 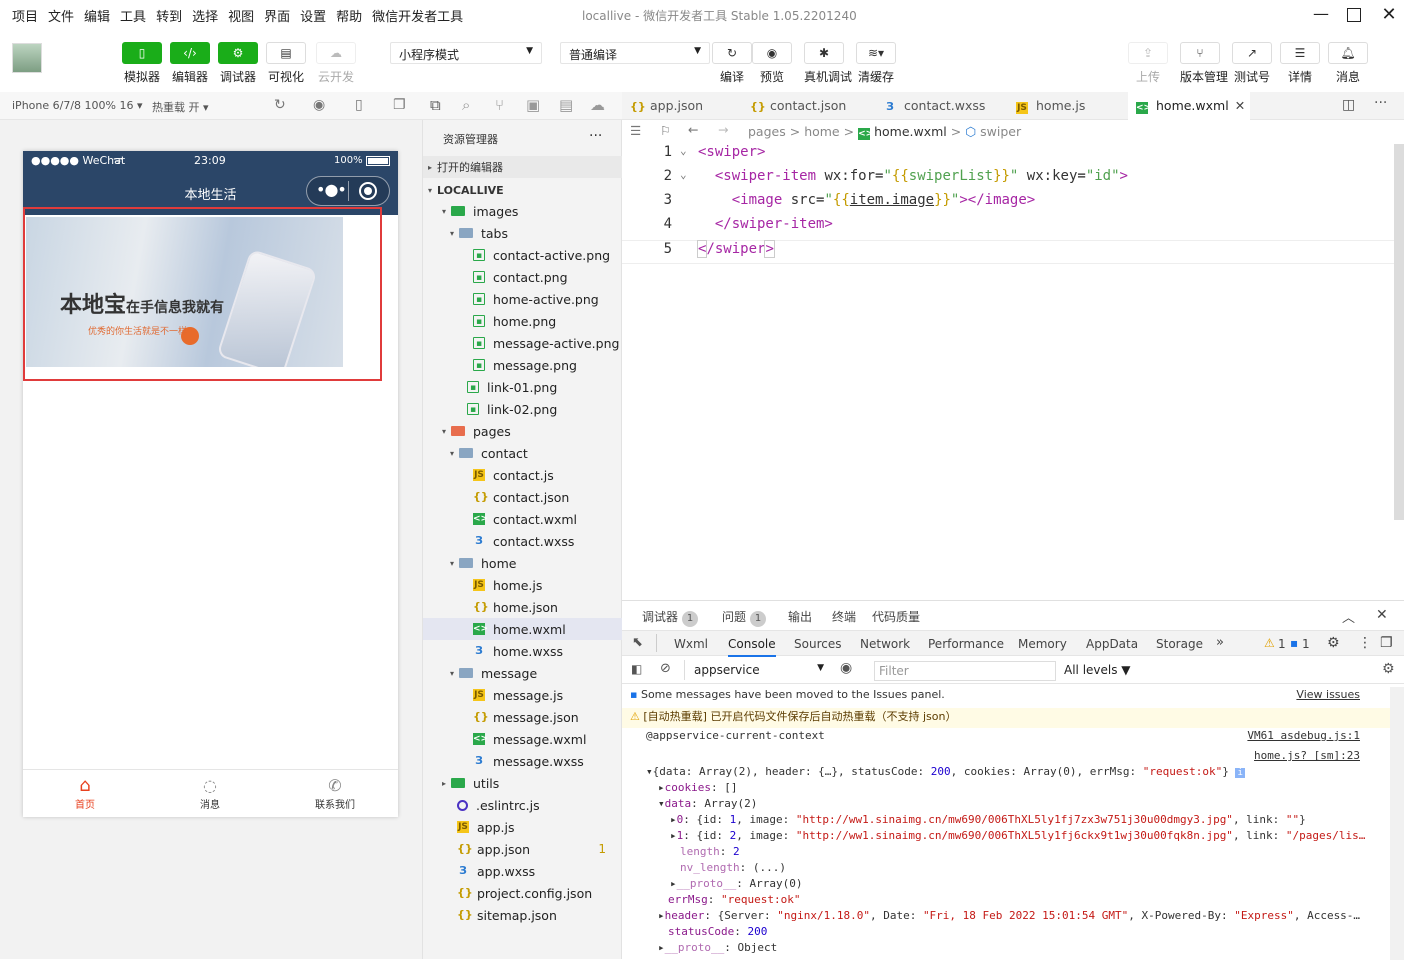 What do you see at coordinates (595, 136) in the screenshot?
I see `more-icon: ···` at bounding box center [595, 136].